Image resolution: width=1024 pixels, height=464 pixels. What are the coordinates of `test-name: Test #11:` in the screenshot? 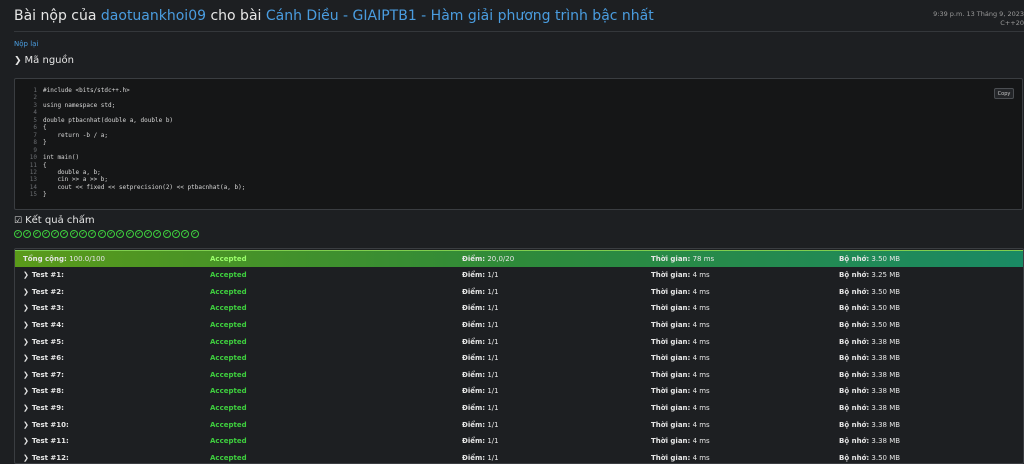 It's located at (50, 441).